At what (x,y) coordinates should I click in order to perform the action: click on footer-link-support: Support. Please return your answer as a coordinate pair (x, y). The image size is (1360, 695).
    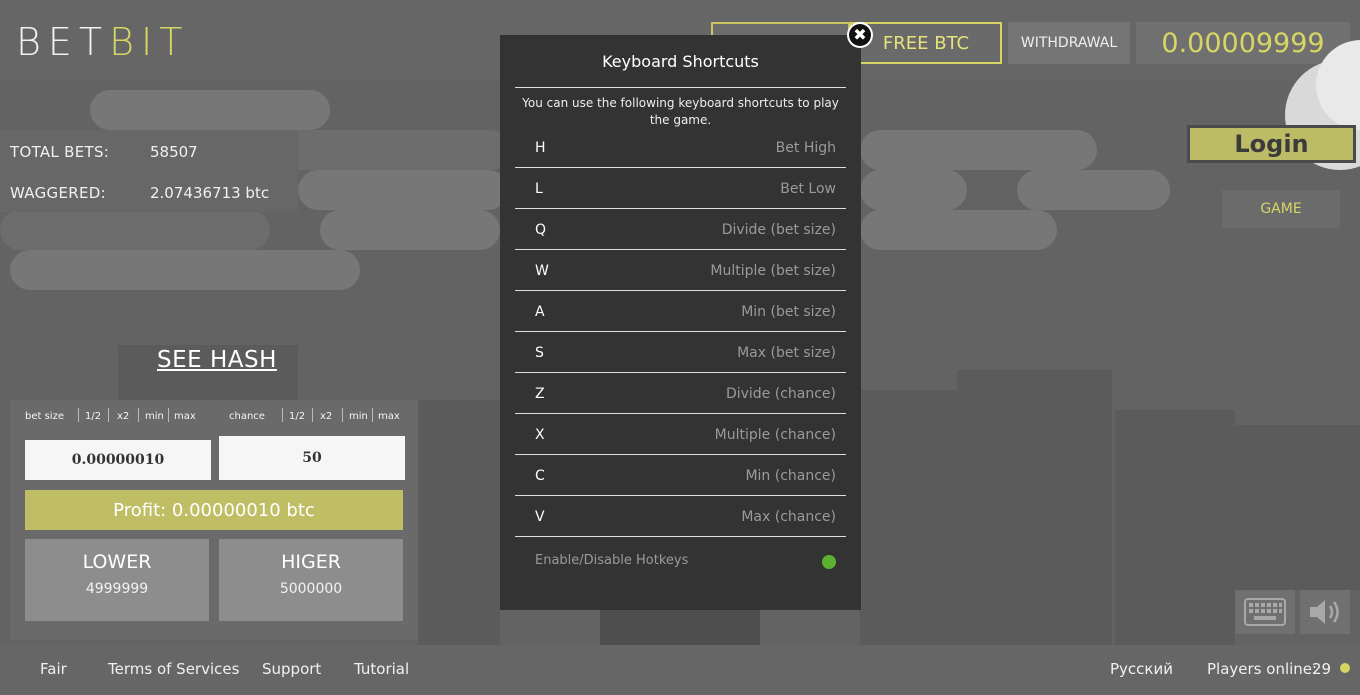
    Looking at the image, I should click on (291, 669).